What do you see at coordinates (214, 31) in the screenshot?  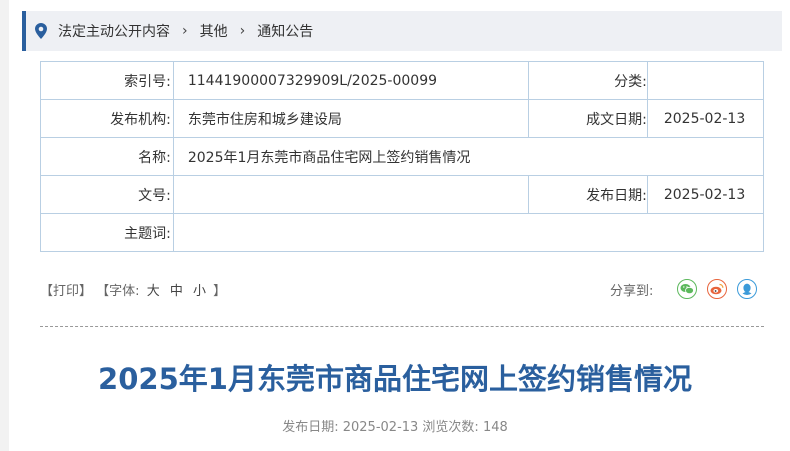 I see `breadcrumb-item-other: 其他` at bounding box center [214, 31].